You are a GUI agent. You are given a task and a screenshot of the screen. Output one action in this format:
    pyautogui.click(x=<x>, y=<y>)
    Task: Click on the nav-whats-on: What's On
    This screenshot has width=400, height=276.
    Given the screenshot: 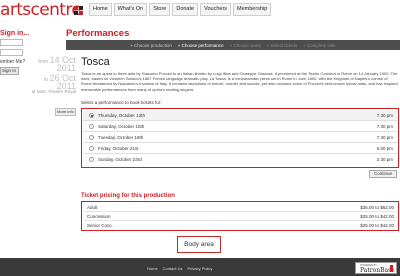 What is the action you would take?
    pyautogui.click(x=130, y=9)
    